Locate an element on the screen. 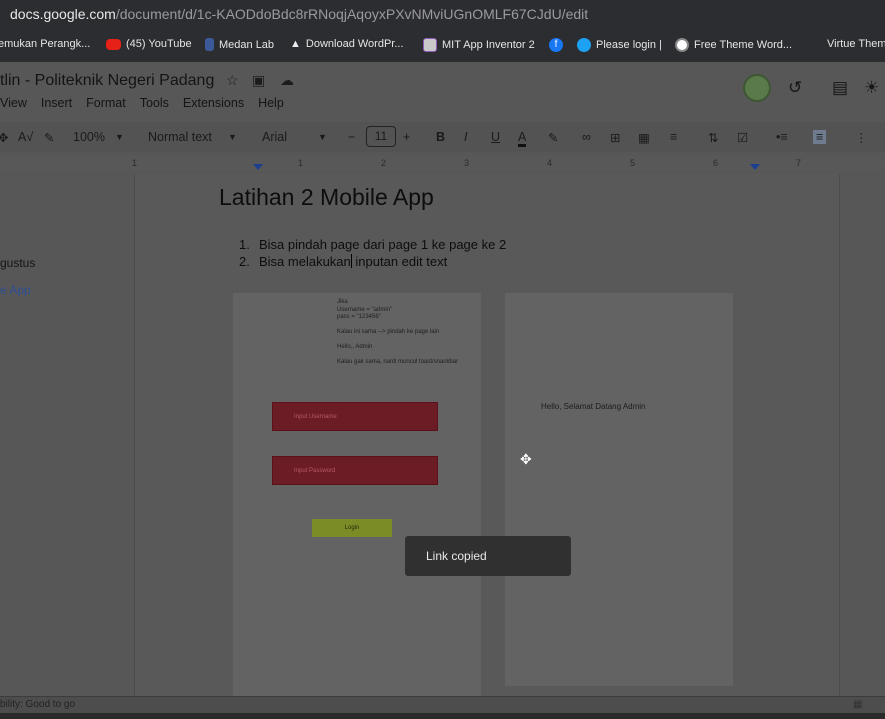  bold-button: B is located at coordinates (440, 137).